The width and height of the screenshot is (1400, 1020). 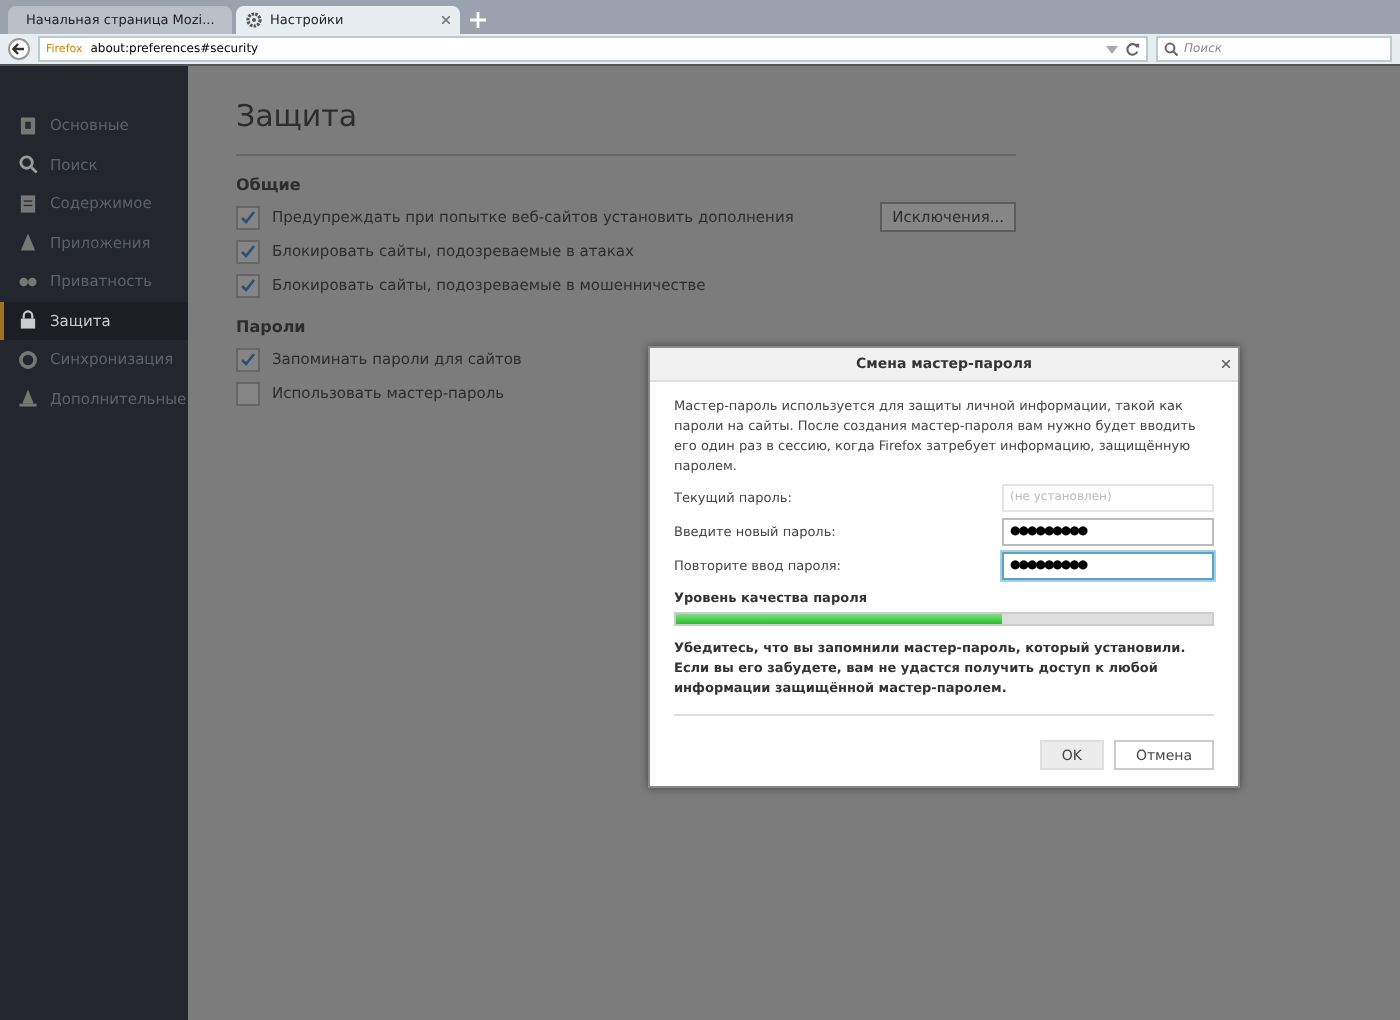 I want to click on security-icon, so click(x=28, y=320).